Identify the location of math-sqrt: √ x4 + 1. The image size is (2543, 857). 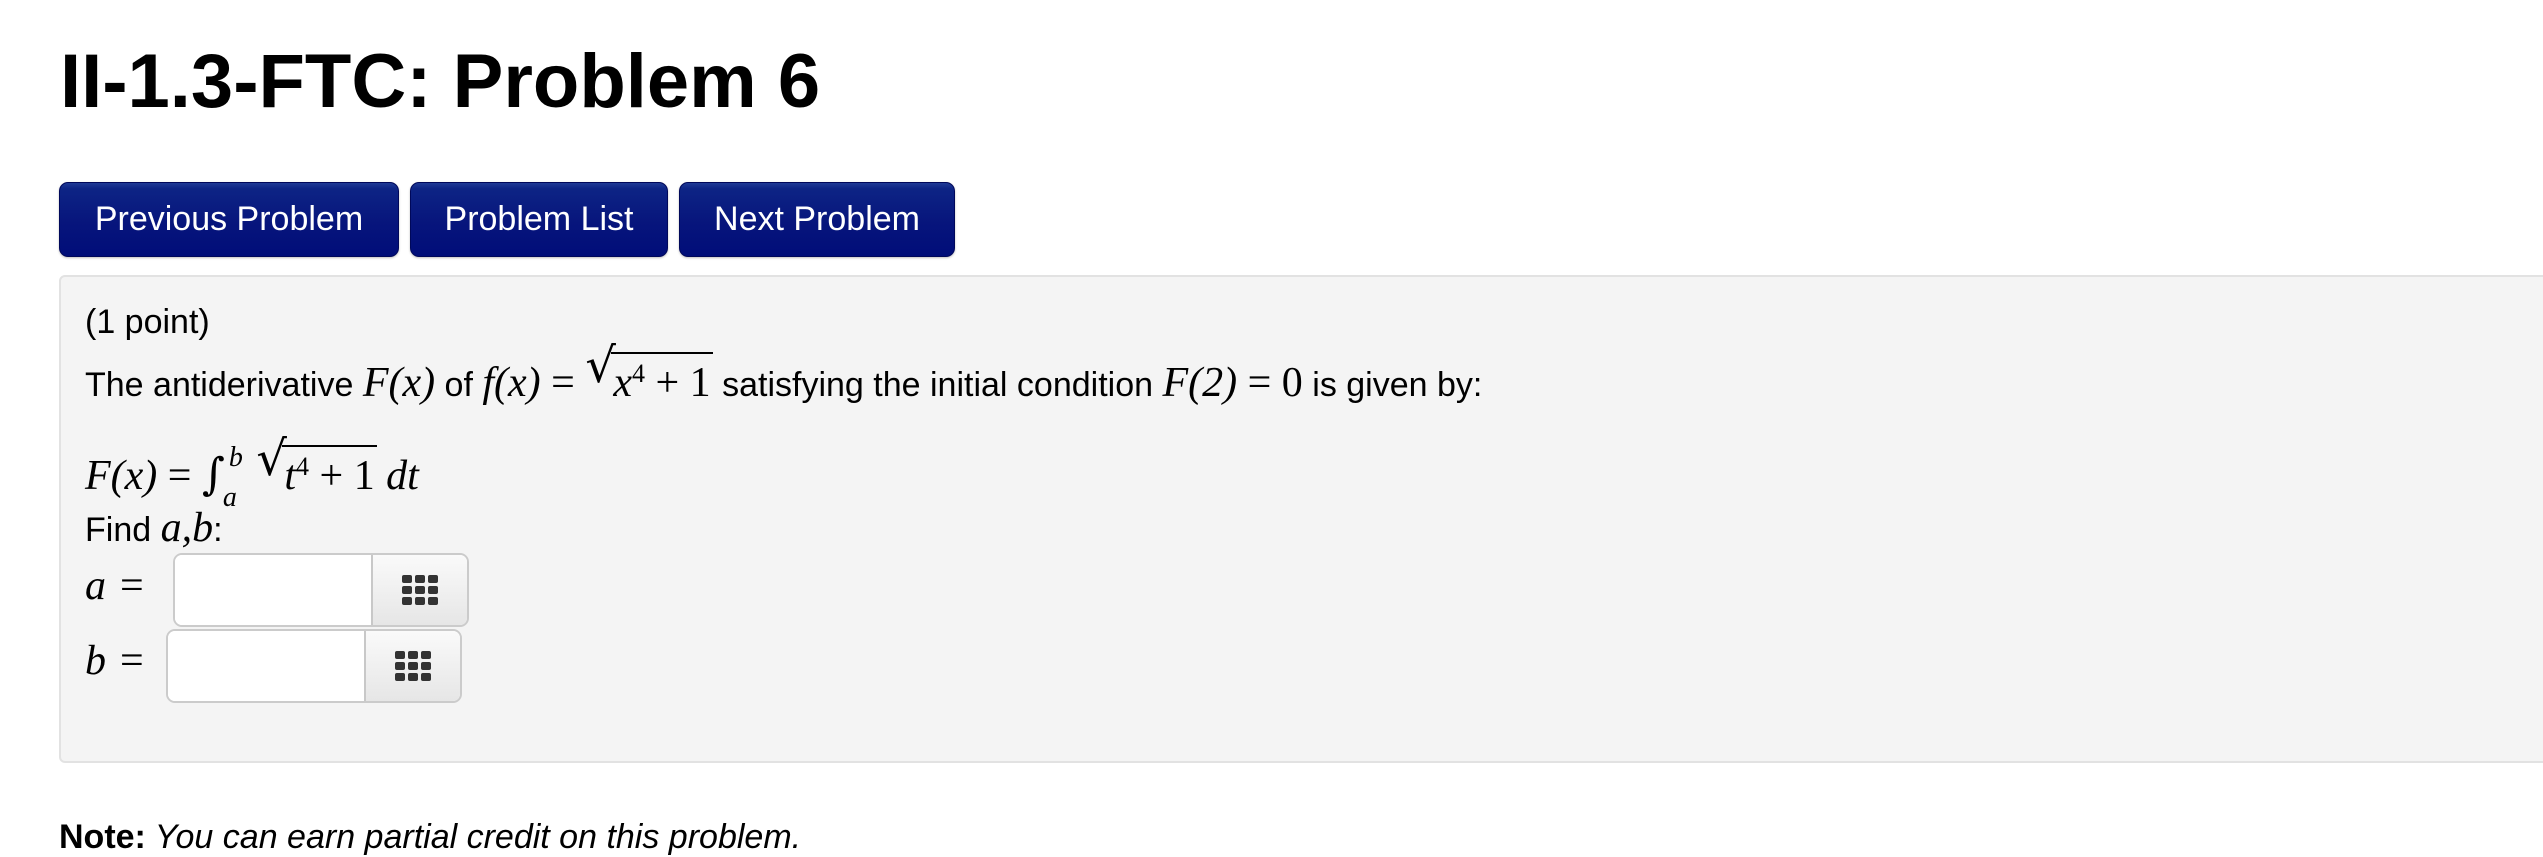
(649, 374).